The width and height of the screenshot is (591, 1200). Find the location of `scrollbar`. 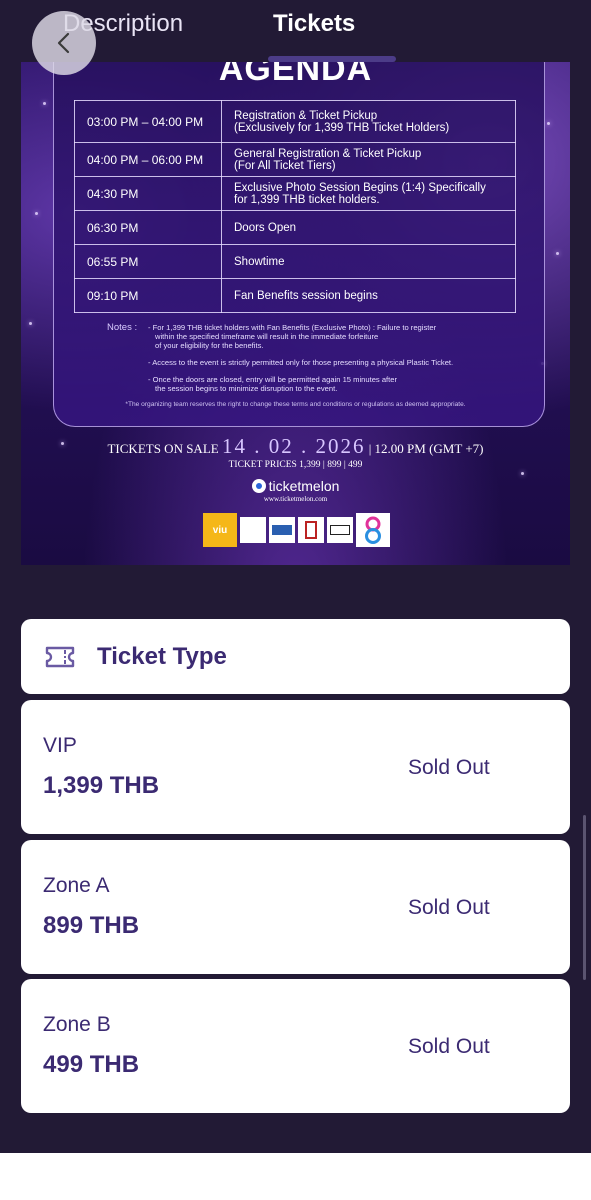

scrollbar is located at coordinates (584, 897).